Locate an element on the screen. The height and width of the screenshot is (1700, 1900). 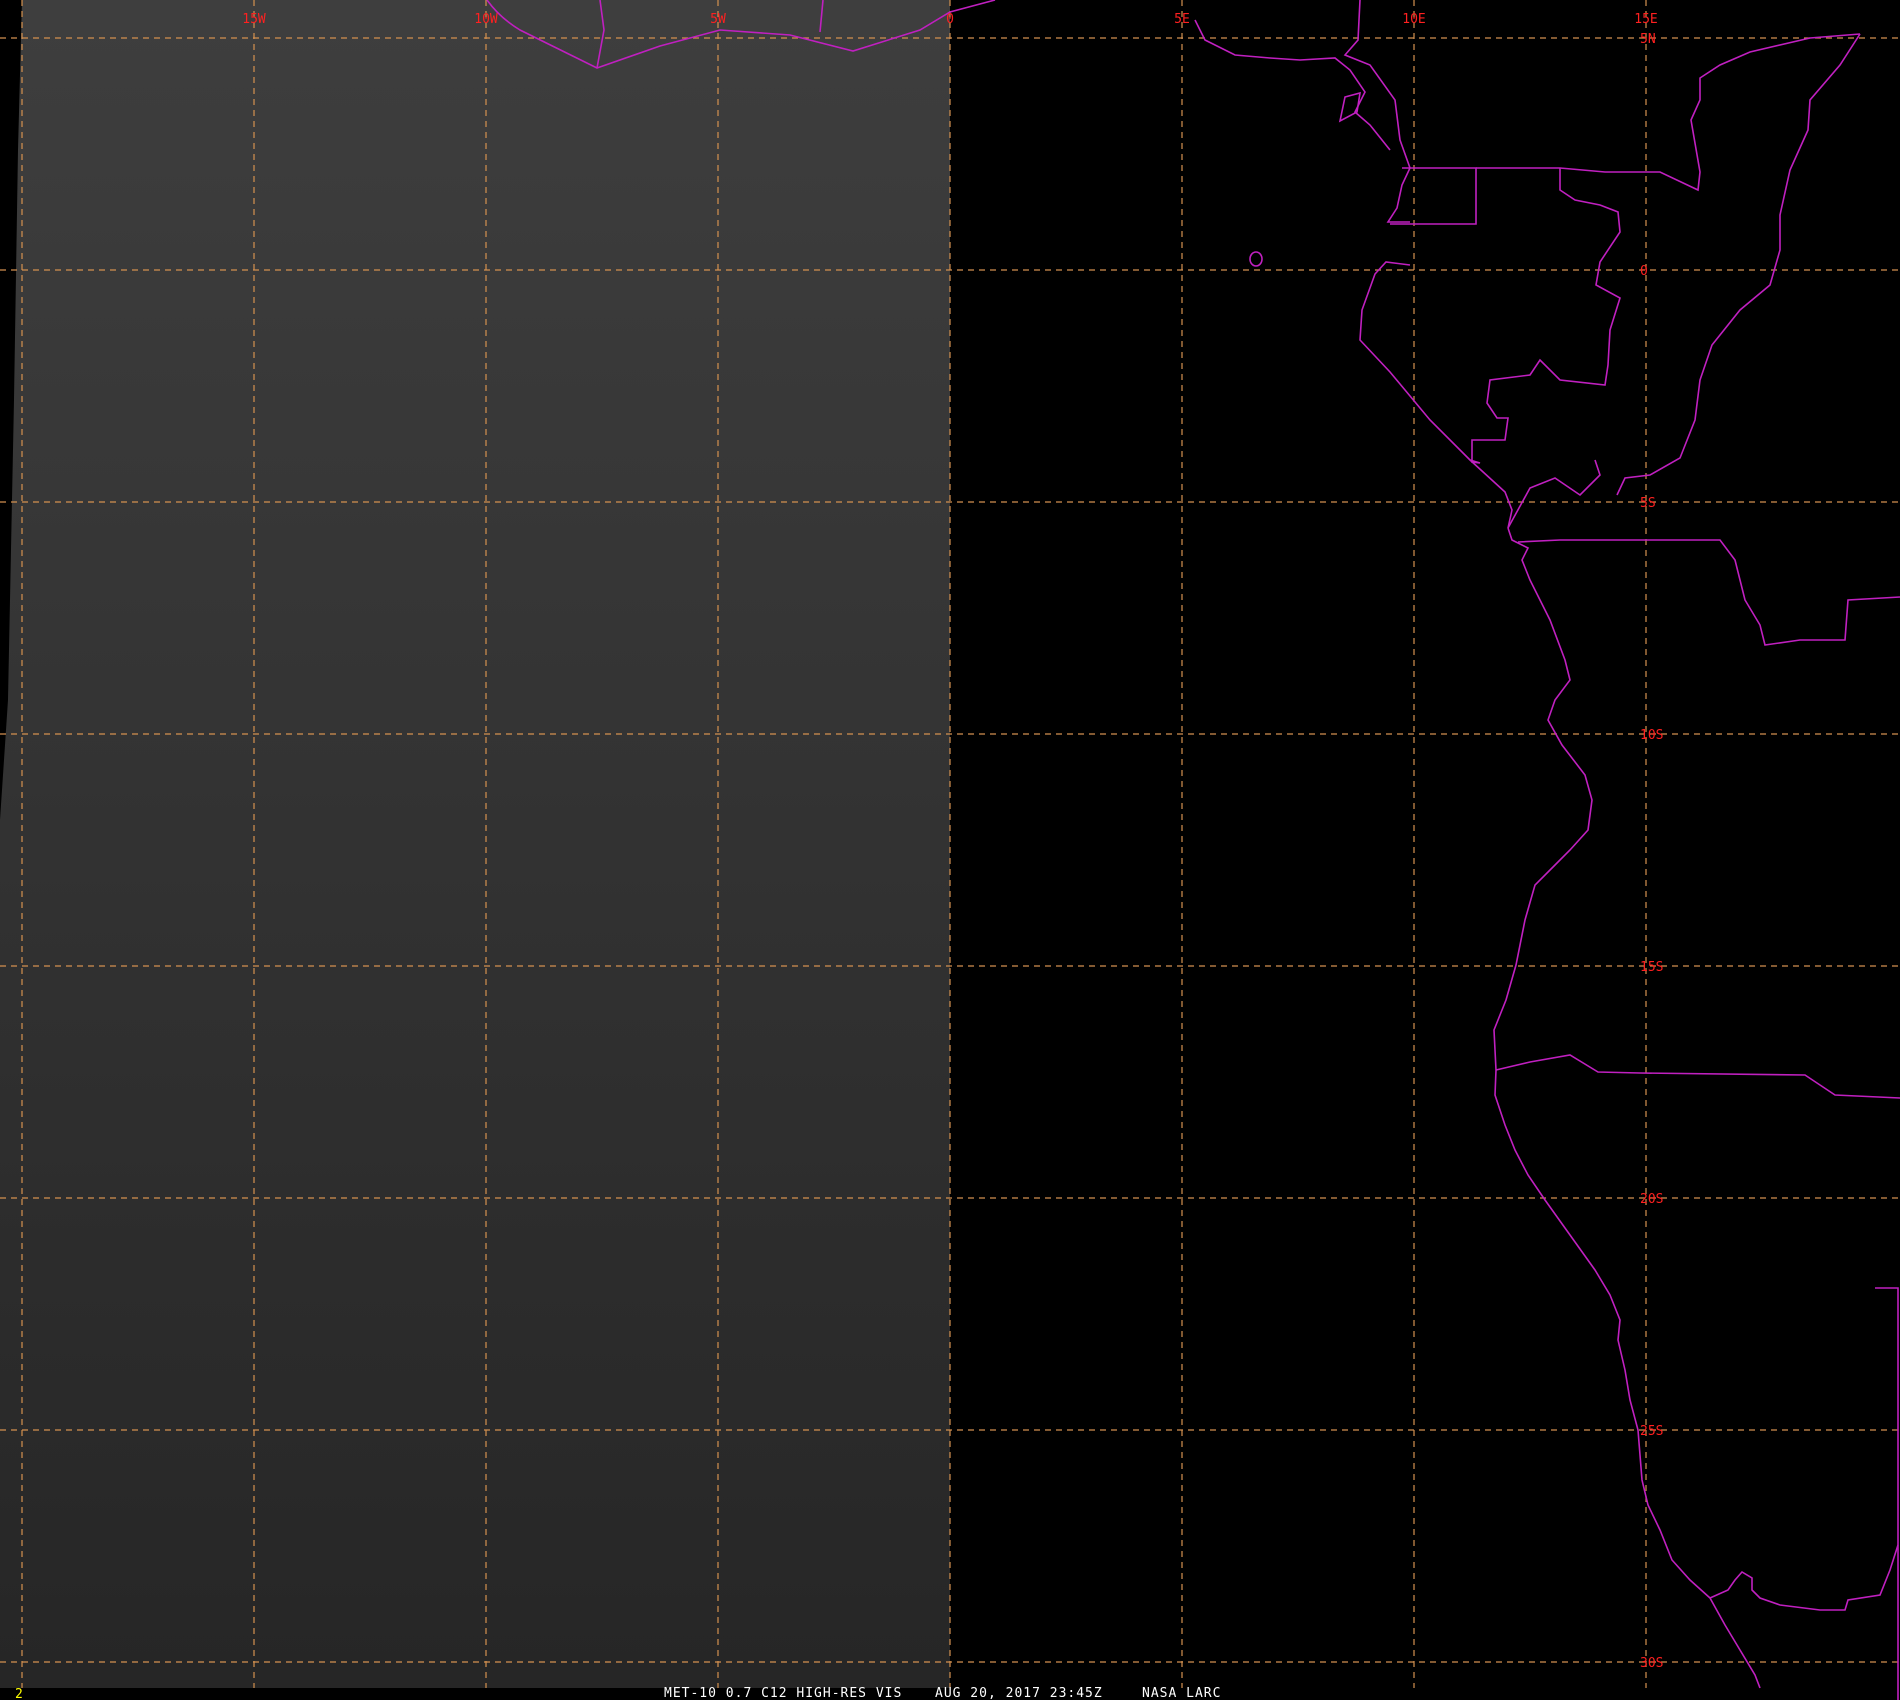
image-caption-source: NASA LARC is located at coordinates (1181, 1693).